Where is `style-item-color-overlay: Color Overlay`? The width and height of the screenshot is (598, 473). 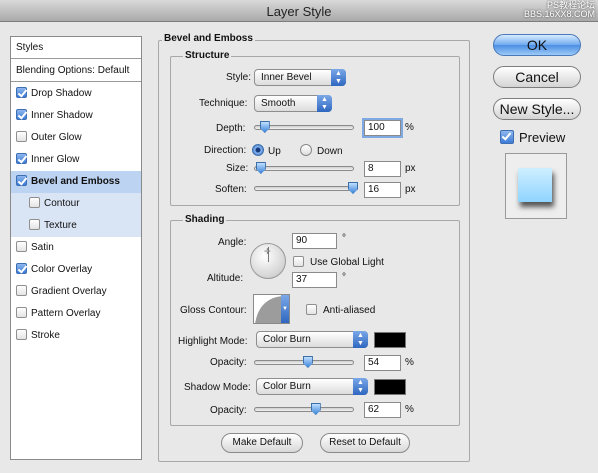 style-item-color-overlay: Color Overlay is located at coordinates (76, 270).